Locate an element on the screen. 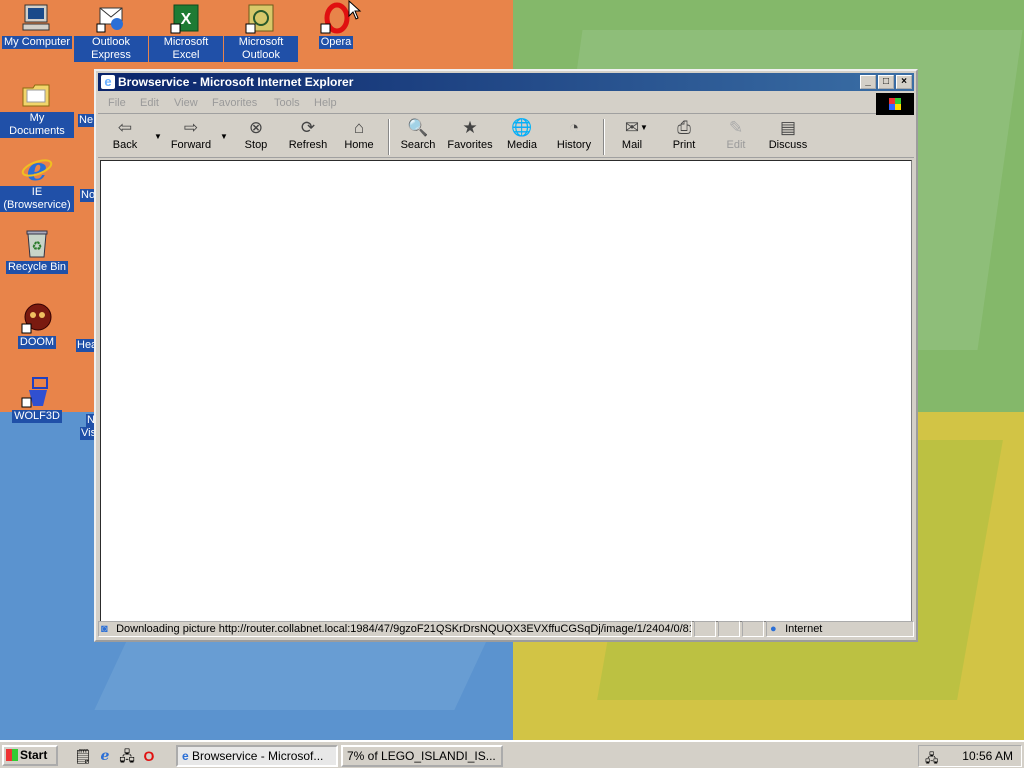  desktop-icon-recycle-bin: ♻ Recycle Bin is located at coordinates (37, 250).